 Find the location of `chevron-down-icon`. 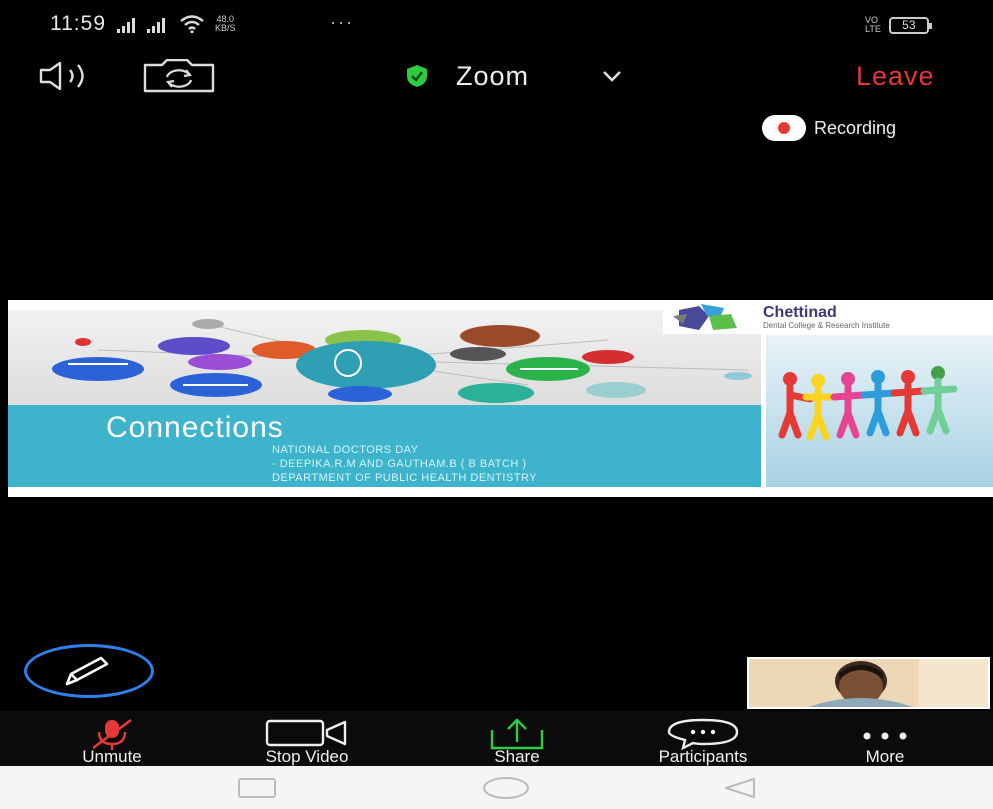

chevron-down-icon is located at coordinates (612, 76).